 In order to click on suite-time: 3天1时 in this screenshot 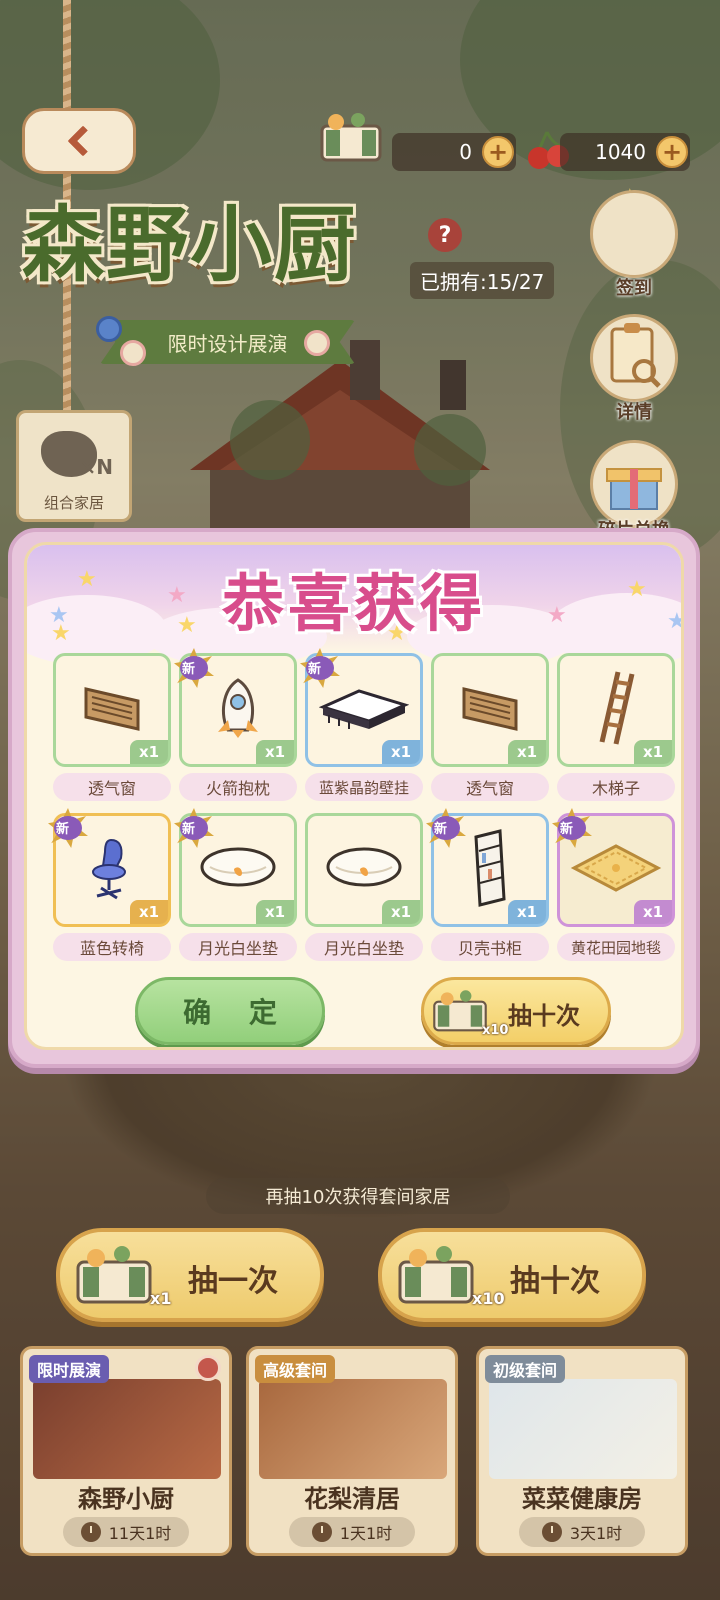, I will do `click(596, 1533)`.